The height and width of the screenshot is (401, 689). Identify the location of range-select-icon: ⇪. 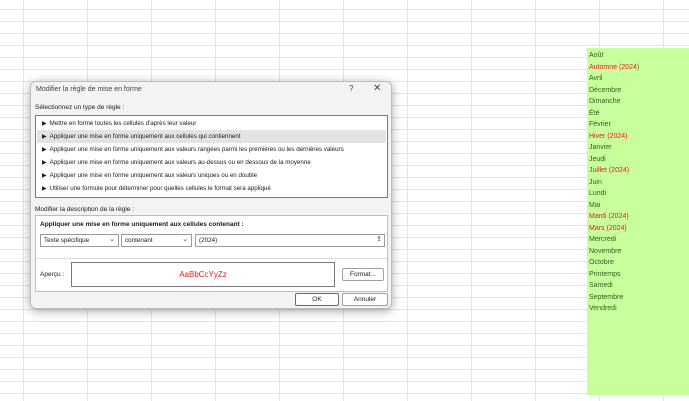
(379, 239).